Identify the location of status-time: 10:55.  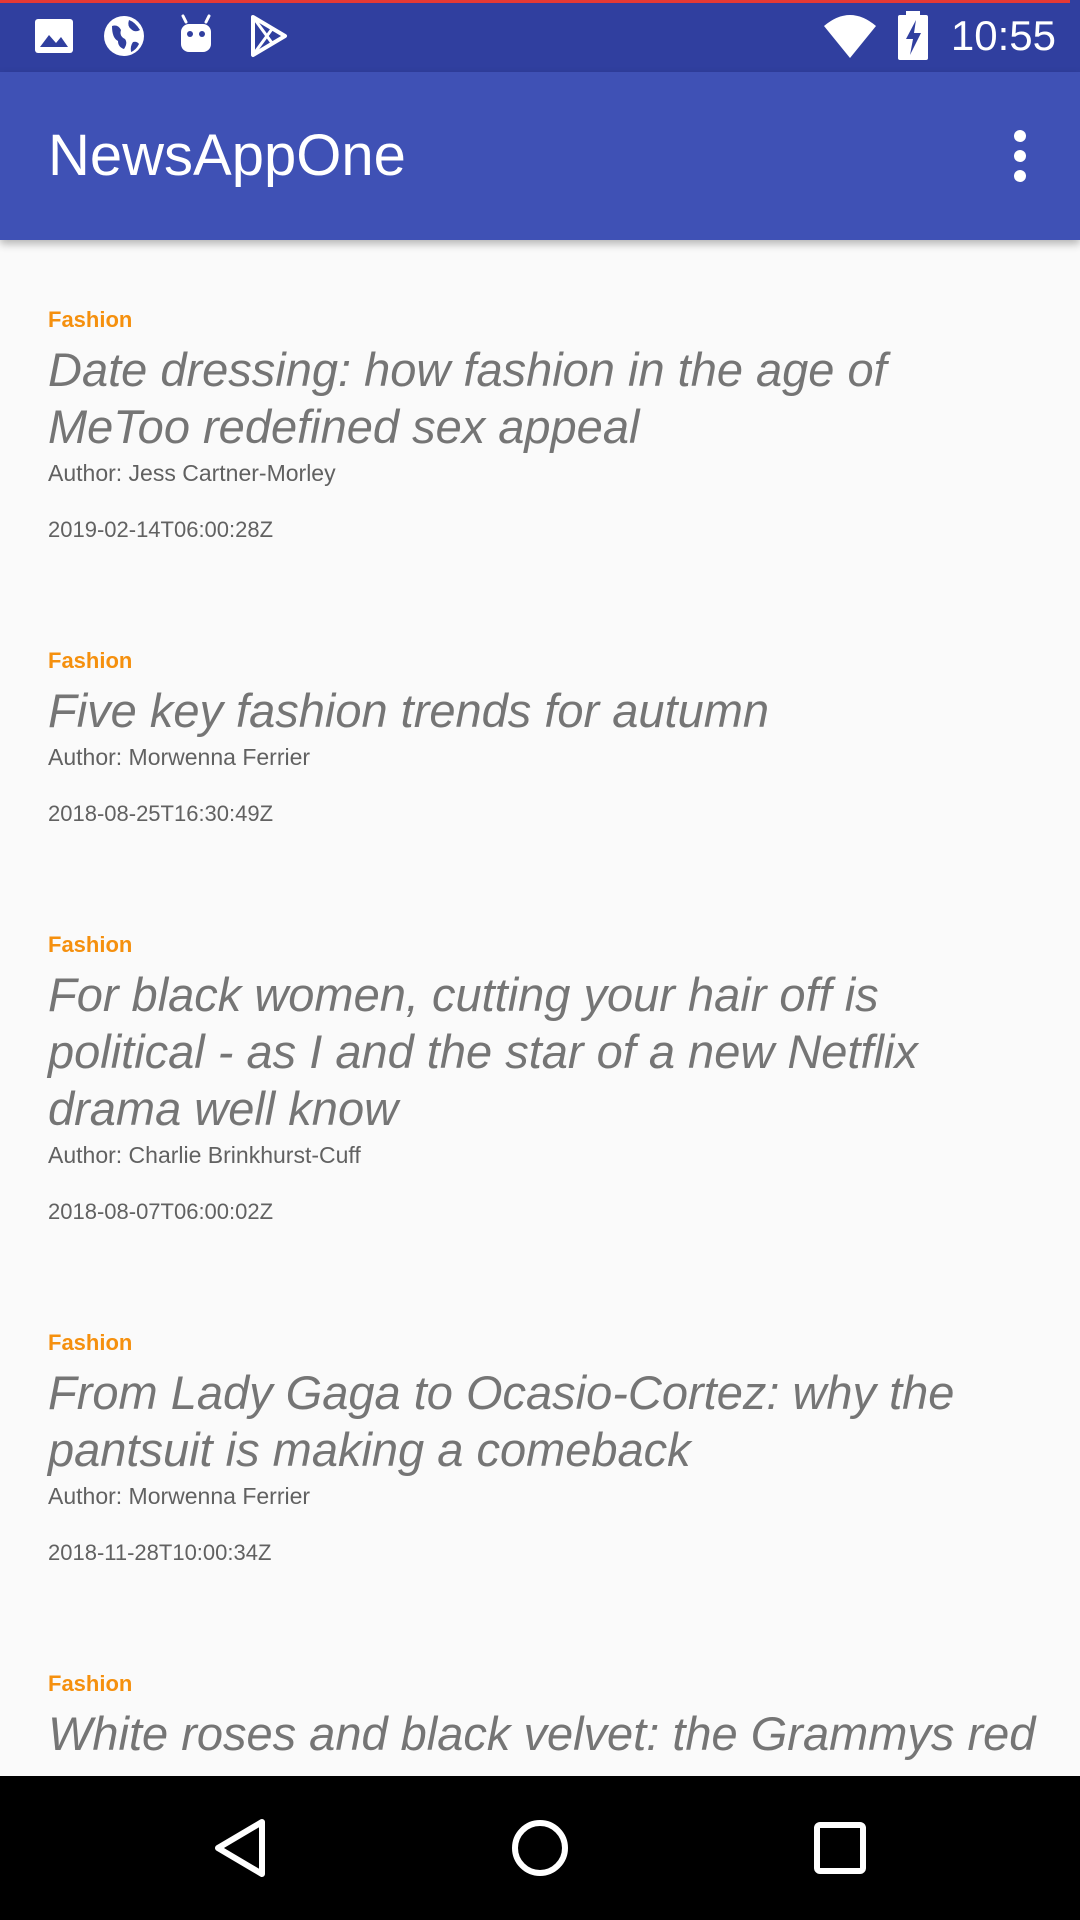
(1003, 35).